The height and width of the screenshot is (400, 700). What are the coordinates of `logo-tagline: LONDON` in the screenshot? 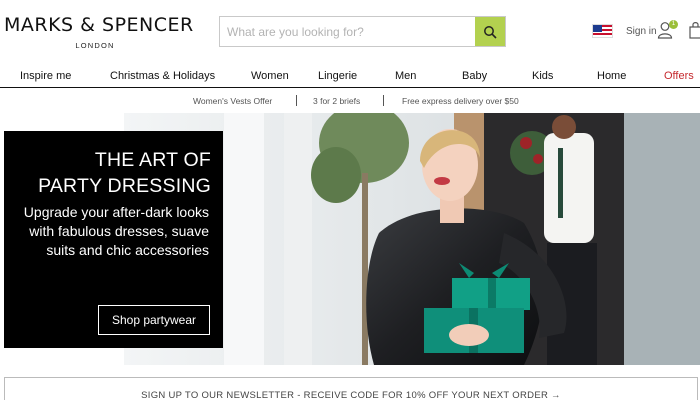 It's located at (95, 45).